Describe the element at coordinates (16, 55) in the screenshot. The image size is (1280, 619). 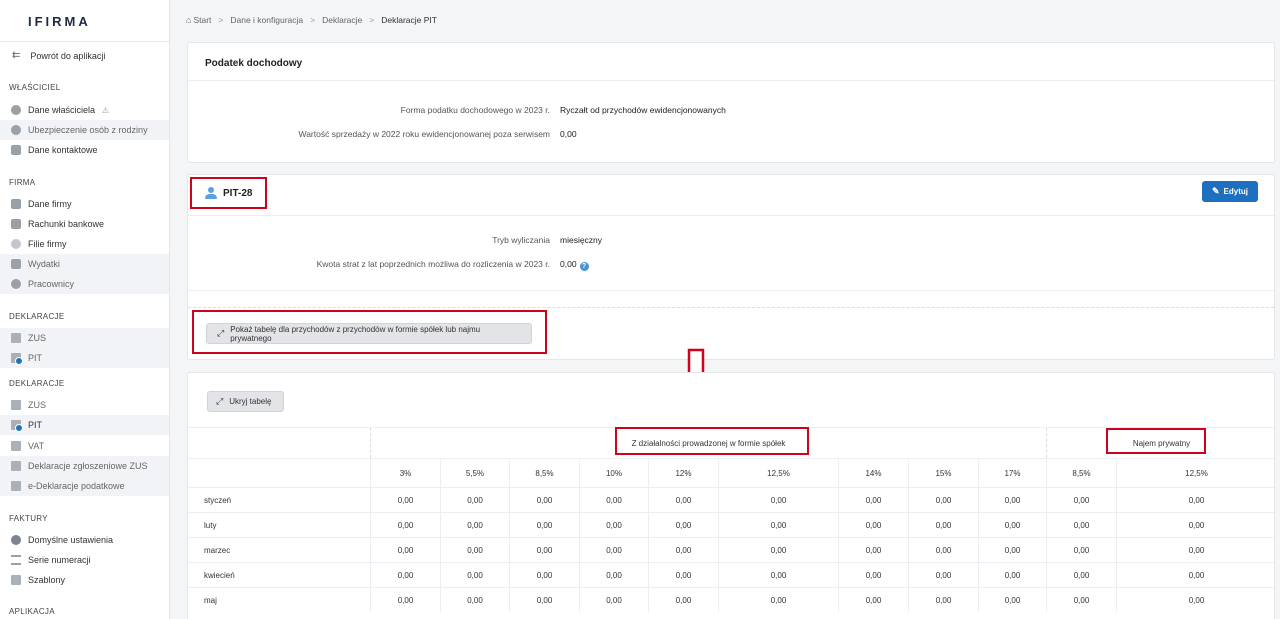
I see `arrow-left-icon: ⇇` at that location.